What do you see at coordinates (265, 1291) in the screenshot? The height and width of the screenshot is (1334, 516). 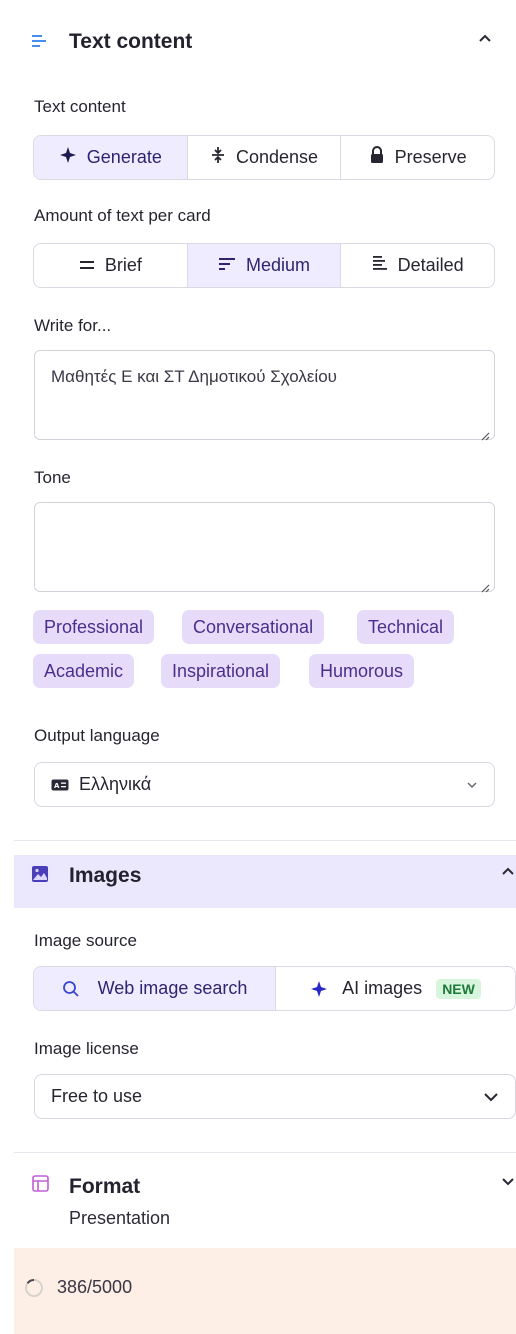 I see `footer-bar: 386/5000` at bounding box center [265, 1291].